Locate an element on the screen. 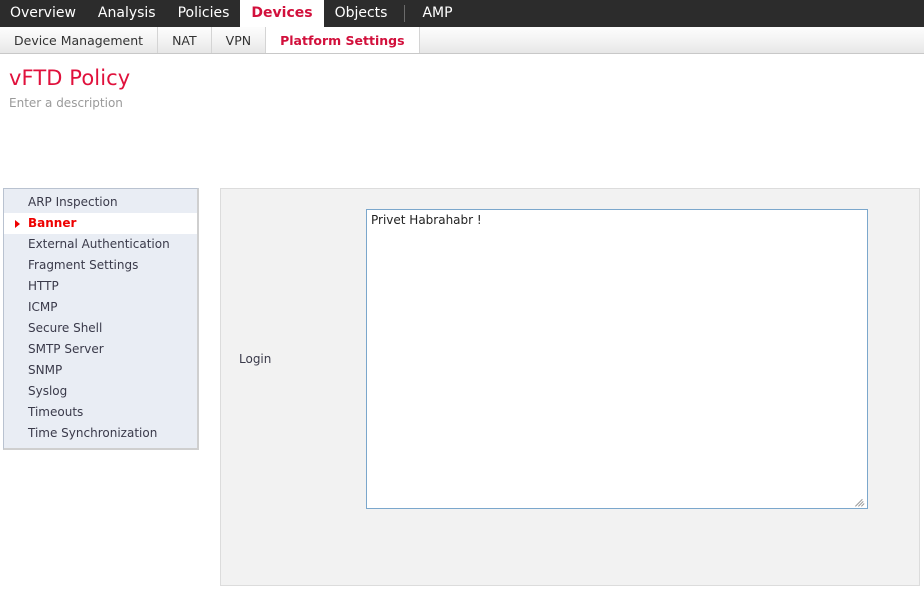 This screenshot has height=594, width=924. nav-item-analysis-label: Analysis is located at coordinates (126, 13).